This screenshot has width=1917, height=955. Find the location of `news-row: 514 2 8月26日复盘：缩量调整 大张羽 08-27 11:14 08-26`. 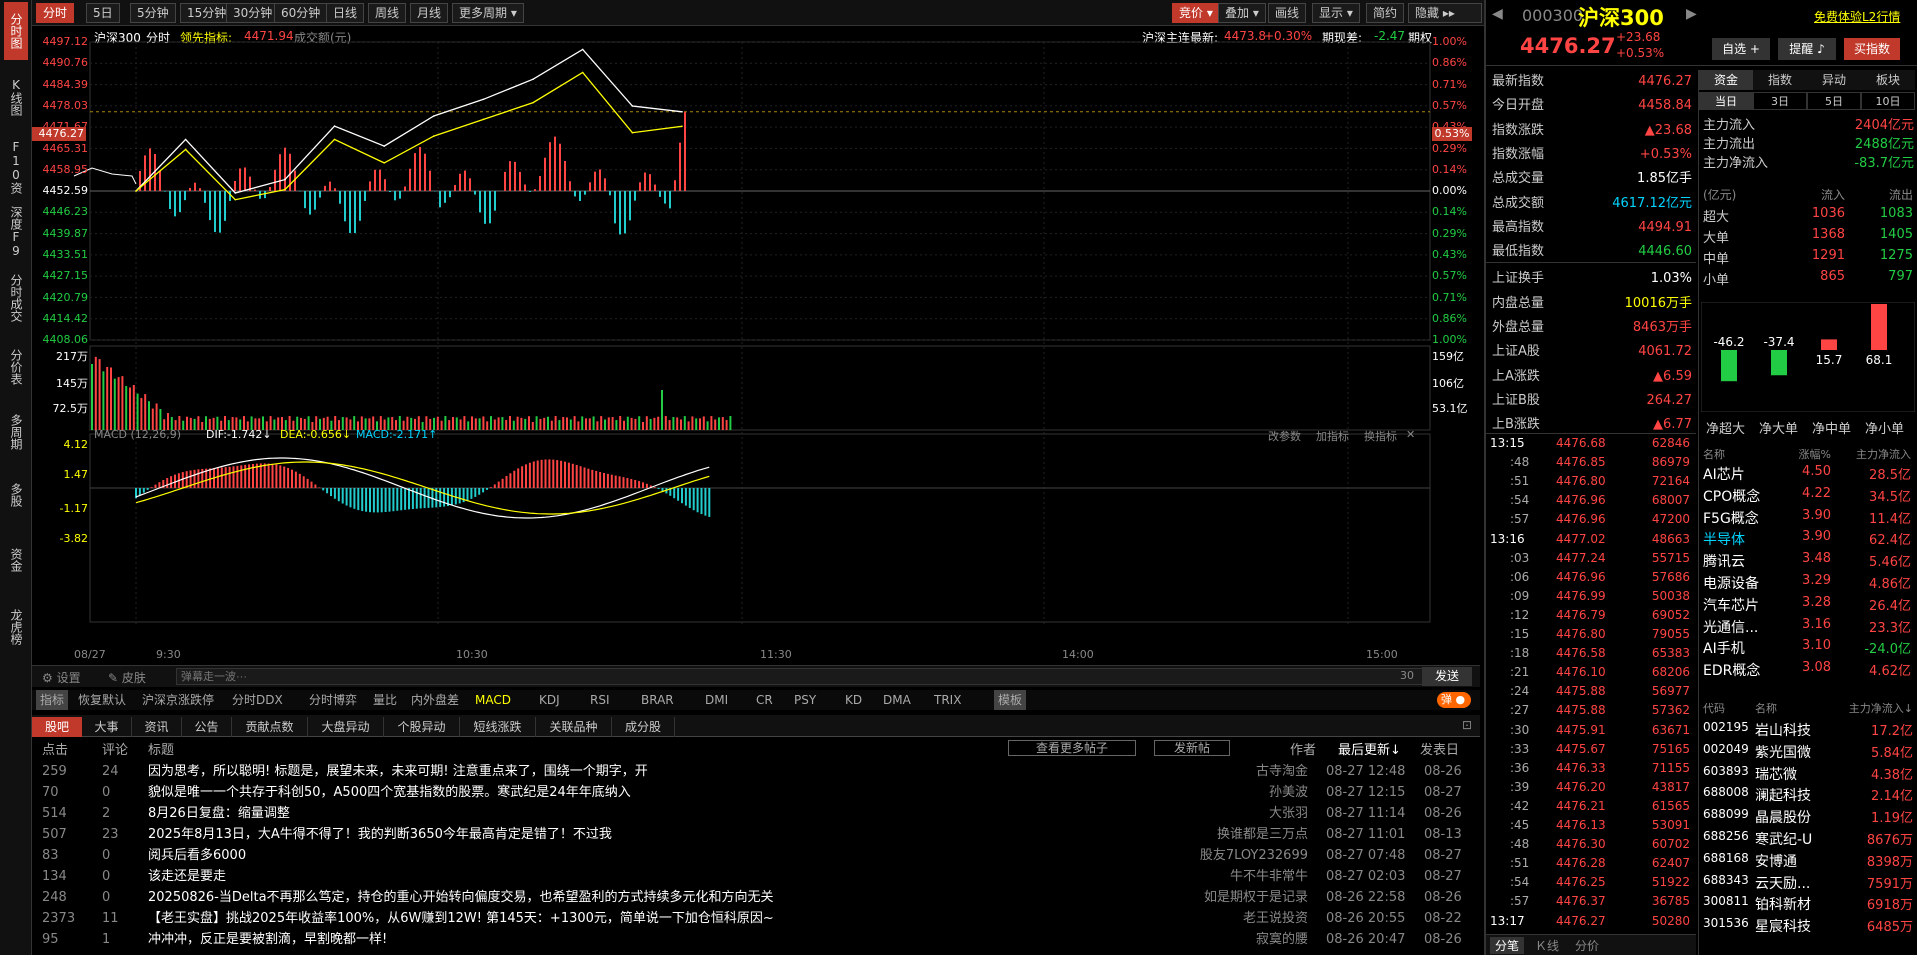

news-row: 514 2 8月26日复盘：缩量调整 大张羽 08-27 11:14 08-26 is located at coordinates (756, 813).